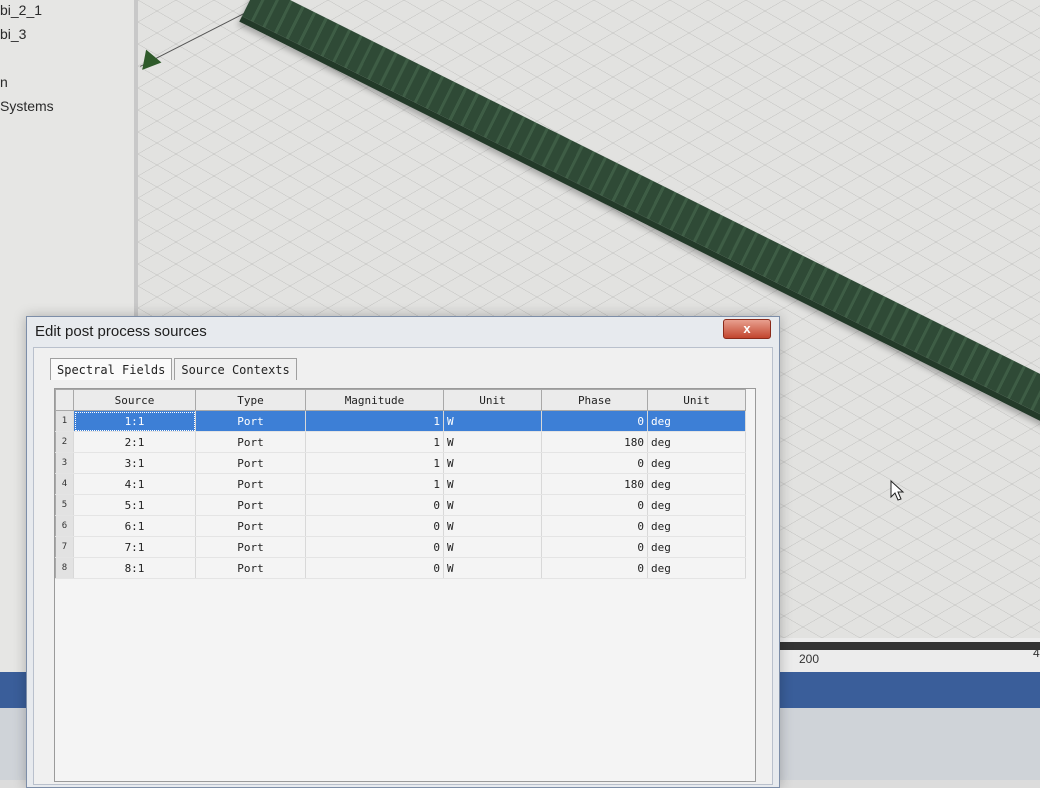  What do you see at coordinates (907, 646) in the screenshot?
I see `ruler-track` at bounding box center [907, 646].